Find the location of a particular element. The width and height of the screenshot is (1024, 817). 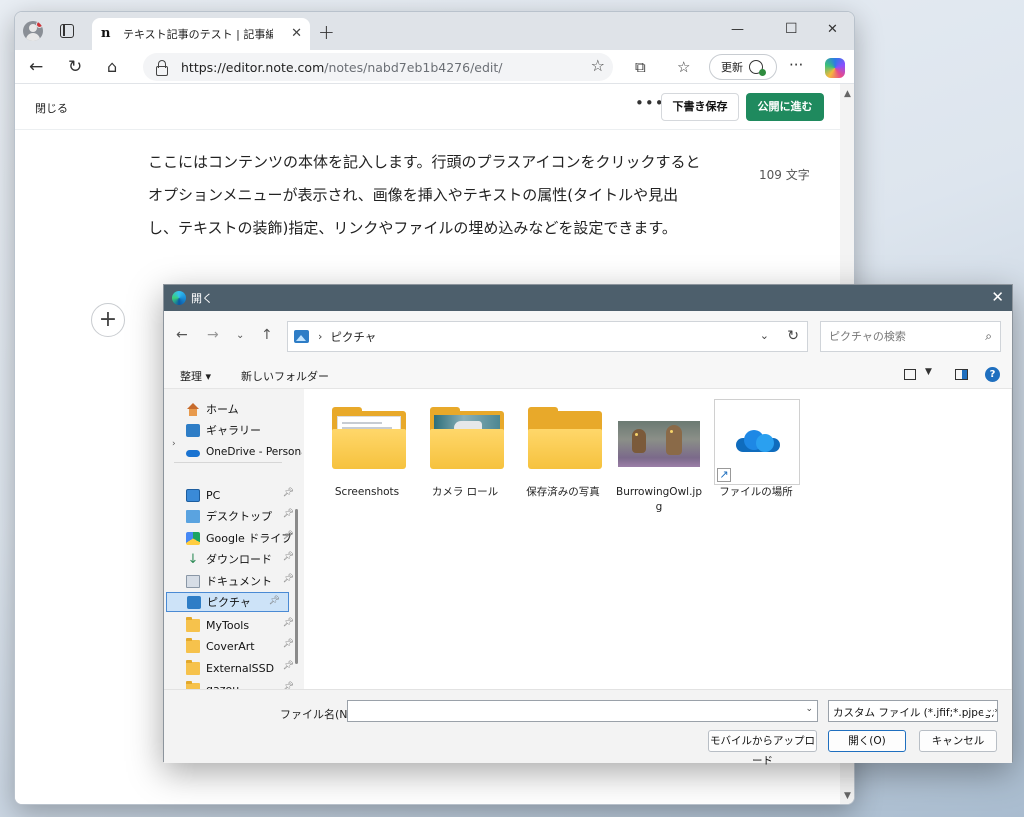

path-chevron-icon: › is located at coordinates (320, 336).